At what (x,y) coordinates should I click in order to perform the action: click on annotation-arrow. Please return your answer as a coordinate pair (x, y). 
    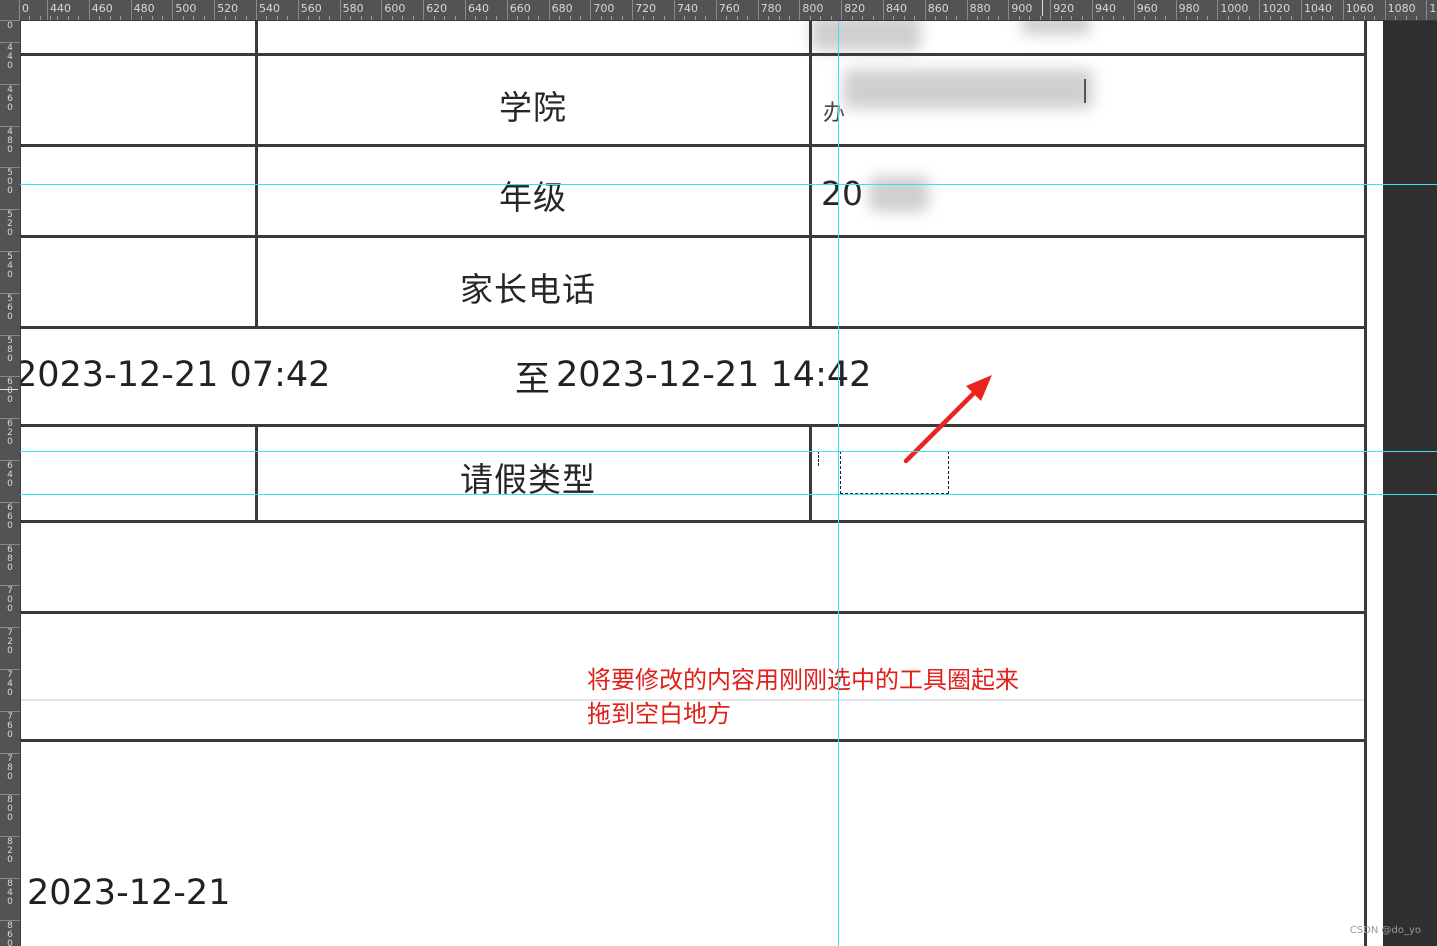
    Looking at the image, I should click on (947, 419).